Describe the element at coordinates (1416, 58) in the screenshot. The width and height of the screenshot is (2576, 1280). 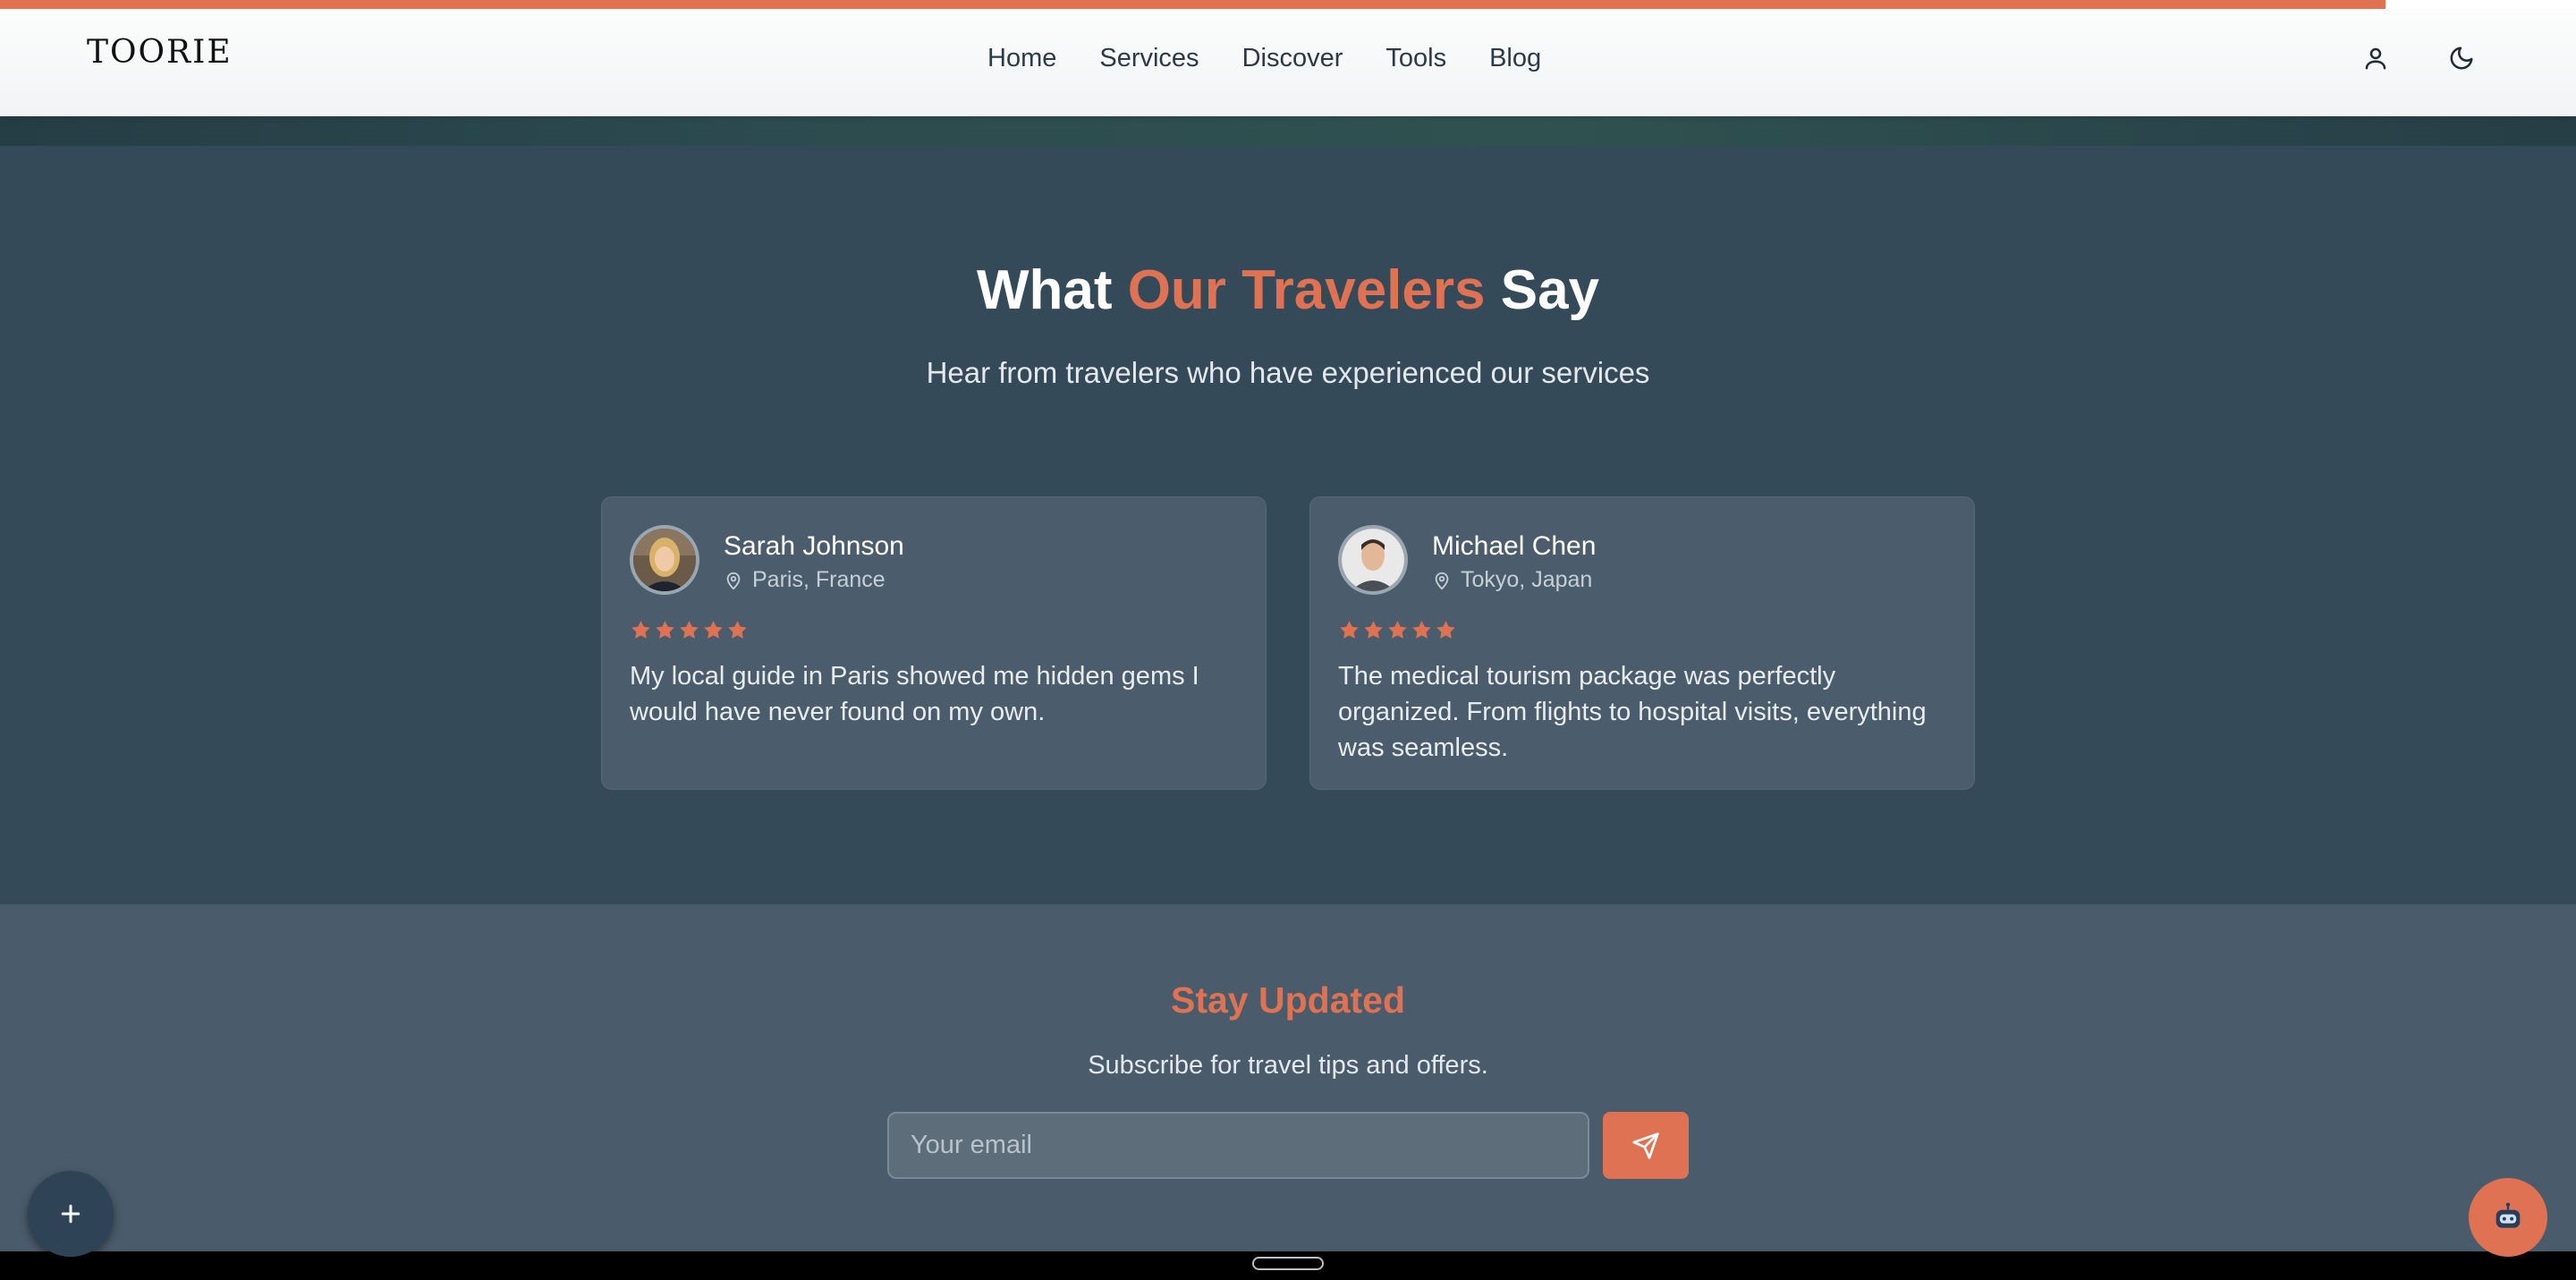
I see `nav-tools: Tools` at that location.